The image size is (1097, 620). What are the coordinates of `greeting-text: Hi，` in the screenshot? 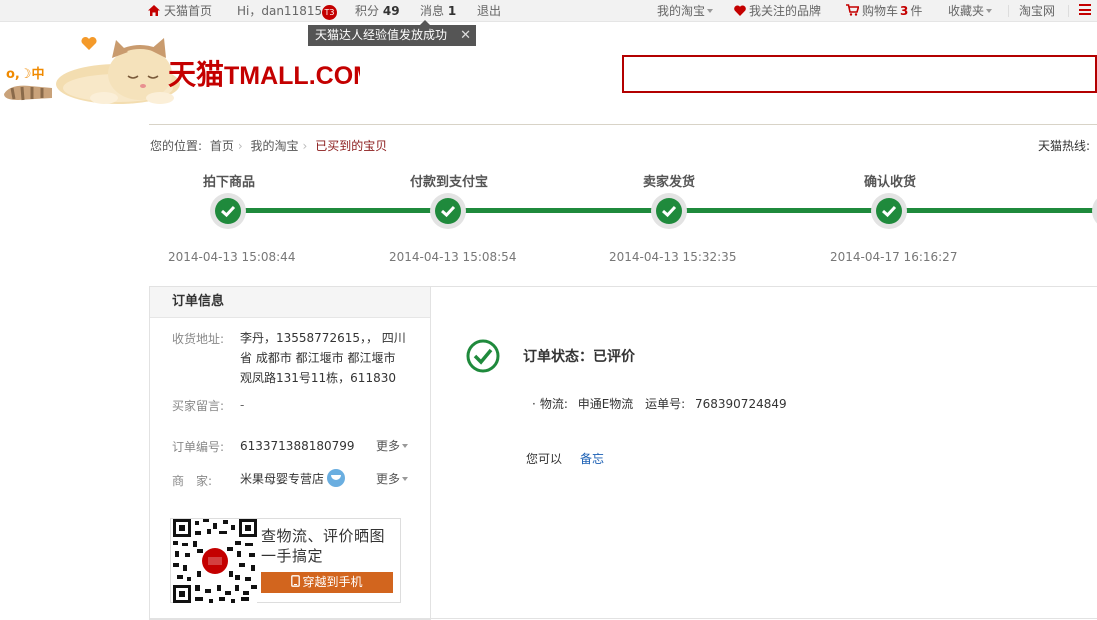 It's located at (249, 11).